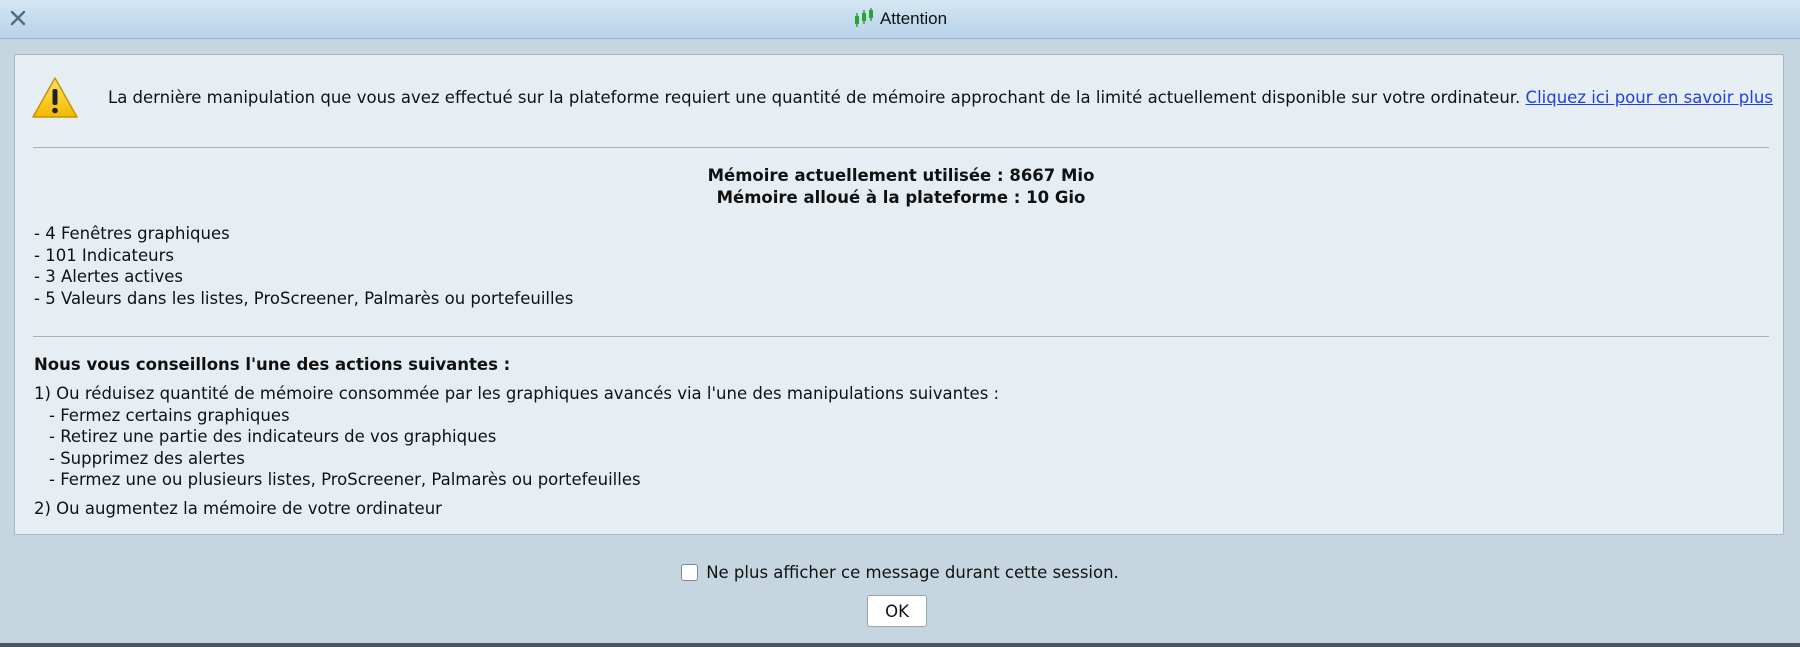  Describe the element at coordinates (897, 611) in the screenshot. I see `ok-button: OK` at that location.